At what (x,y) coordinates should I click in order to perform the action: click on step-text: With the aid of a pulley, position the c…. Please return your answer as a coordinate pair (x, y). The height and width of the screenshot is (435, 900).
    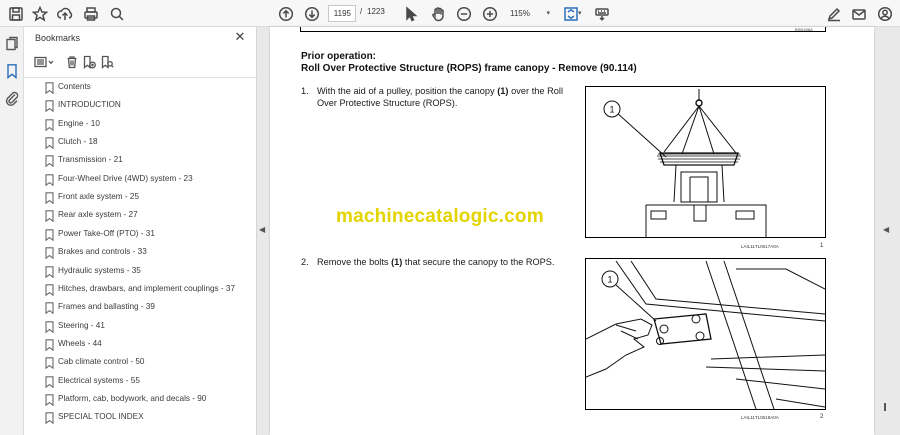
    Looking at the image, I should click on (440, 97).